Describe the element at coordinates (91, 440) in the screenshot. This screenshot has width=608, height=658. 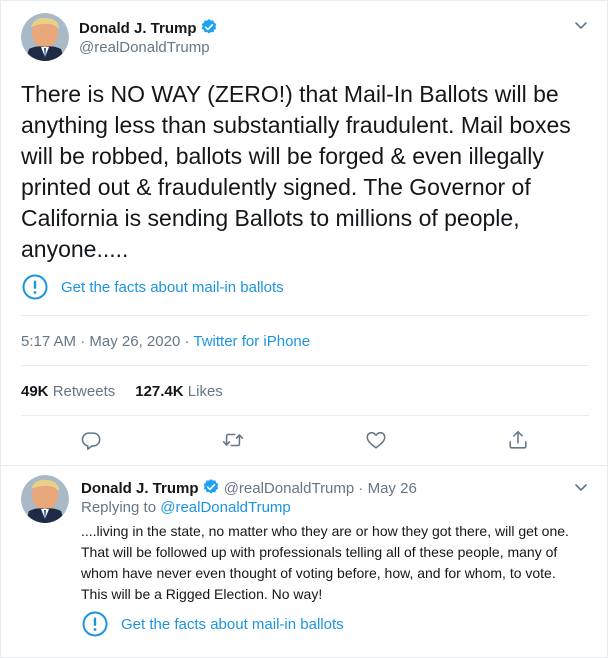
I see `reply-icon` at that location.